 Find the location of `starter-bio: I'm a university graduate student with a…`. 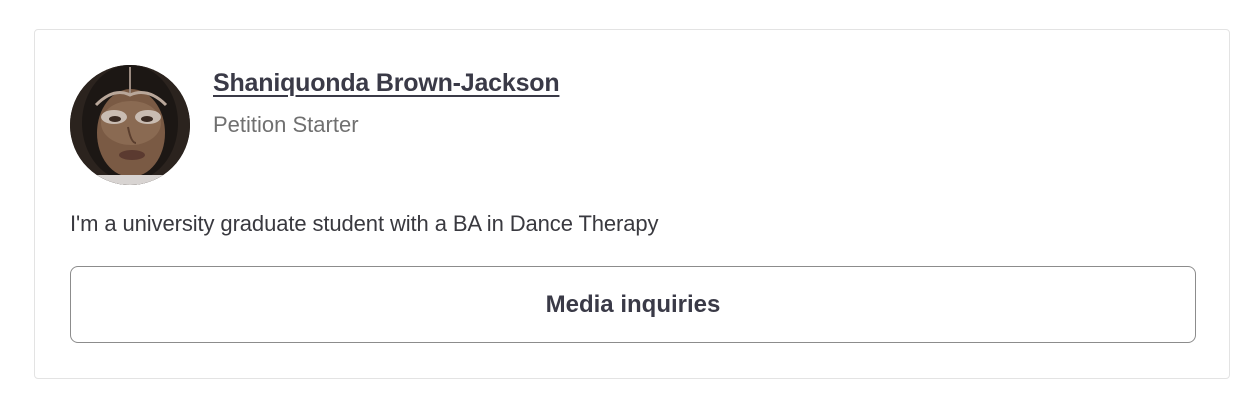

starter-bio: I'm a university graduate student with a… is located at coordinates (364, 223).